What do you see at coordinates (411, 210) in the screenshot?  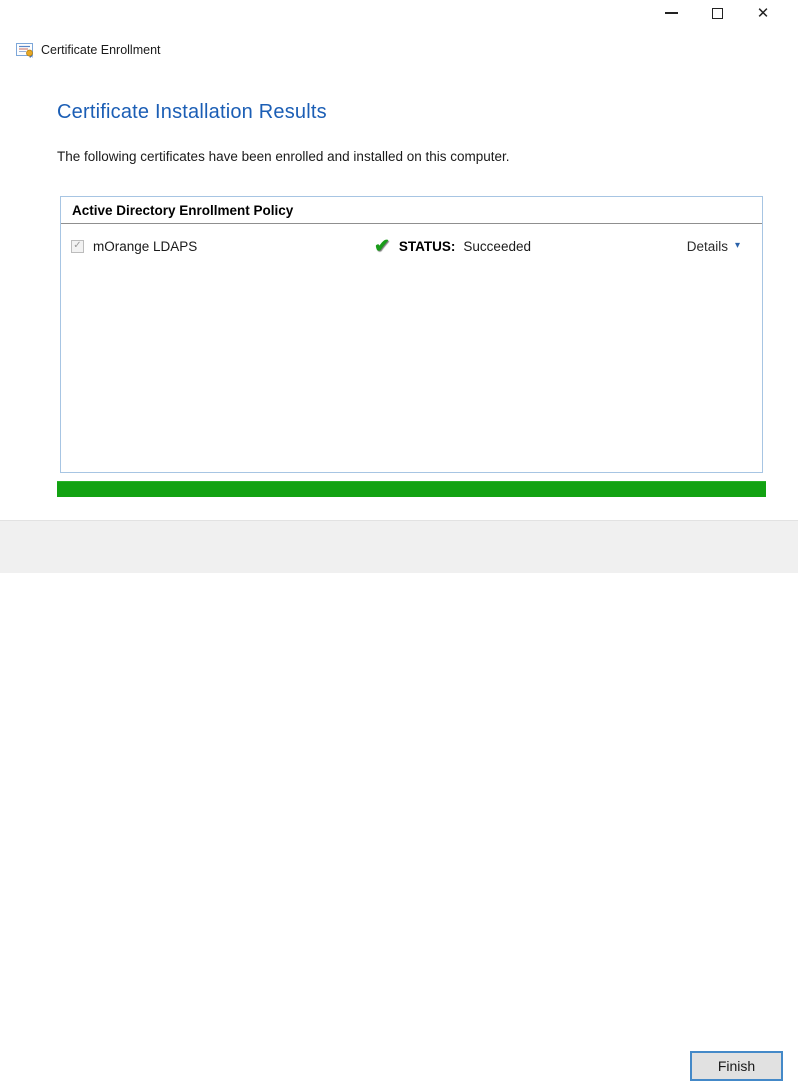 I see `enrollment-policy-header: Active Directory Enrollment Policy` at bounding box center [411, 210].